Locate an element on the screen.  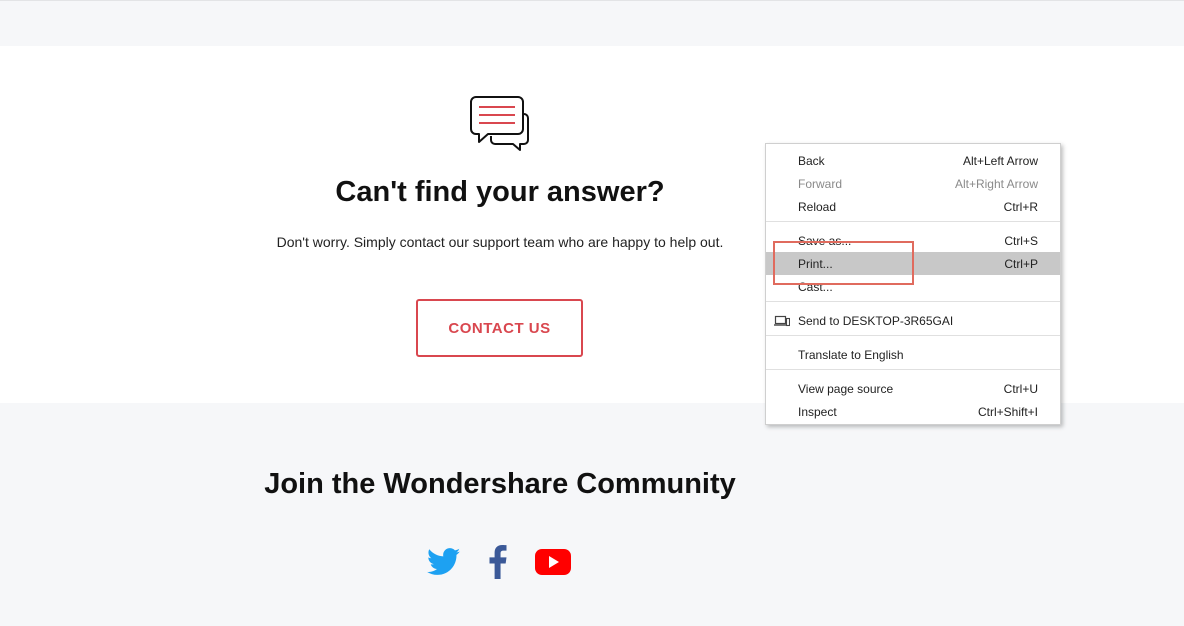
youtube-icon is located at coordinates (553, 562).